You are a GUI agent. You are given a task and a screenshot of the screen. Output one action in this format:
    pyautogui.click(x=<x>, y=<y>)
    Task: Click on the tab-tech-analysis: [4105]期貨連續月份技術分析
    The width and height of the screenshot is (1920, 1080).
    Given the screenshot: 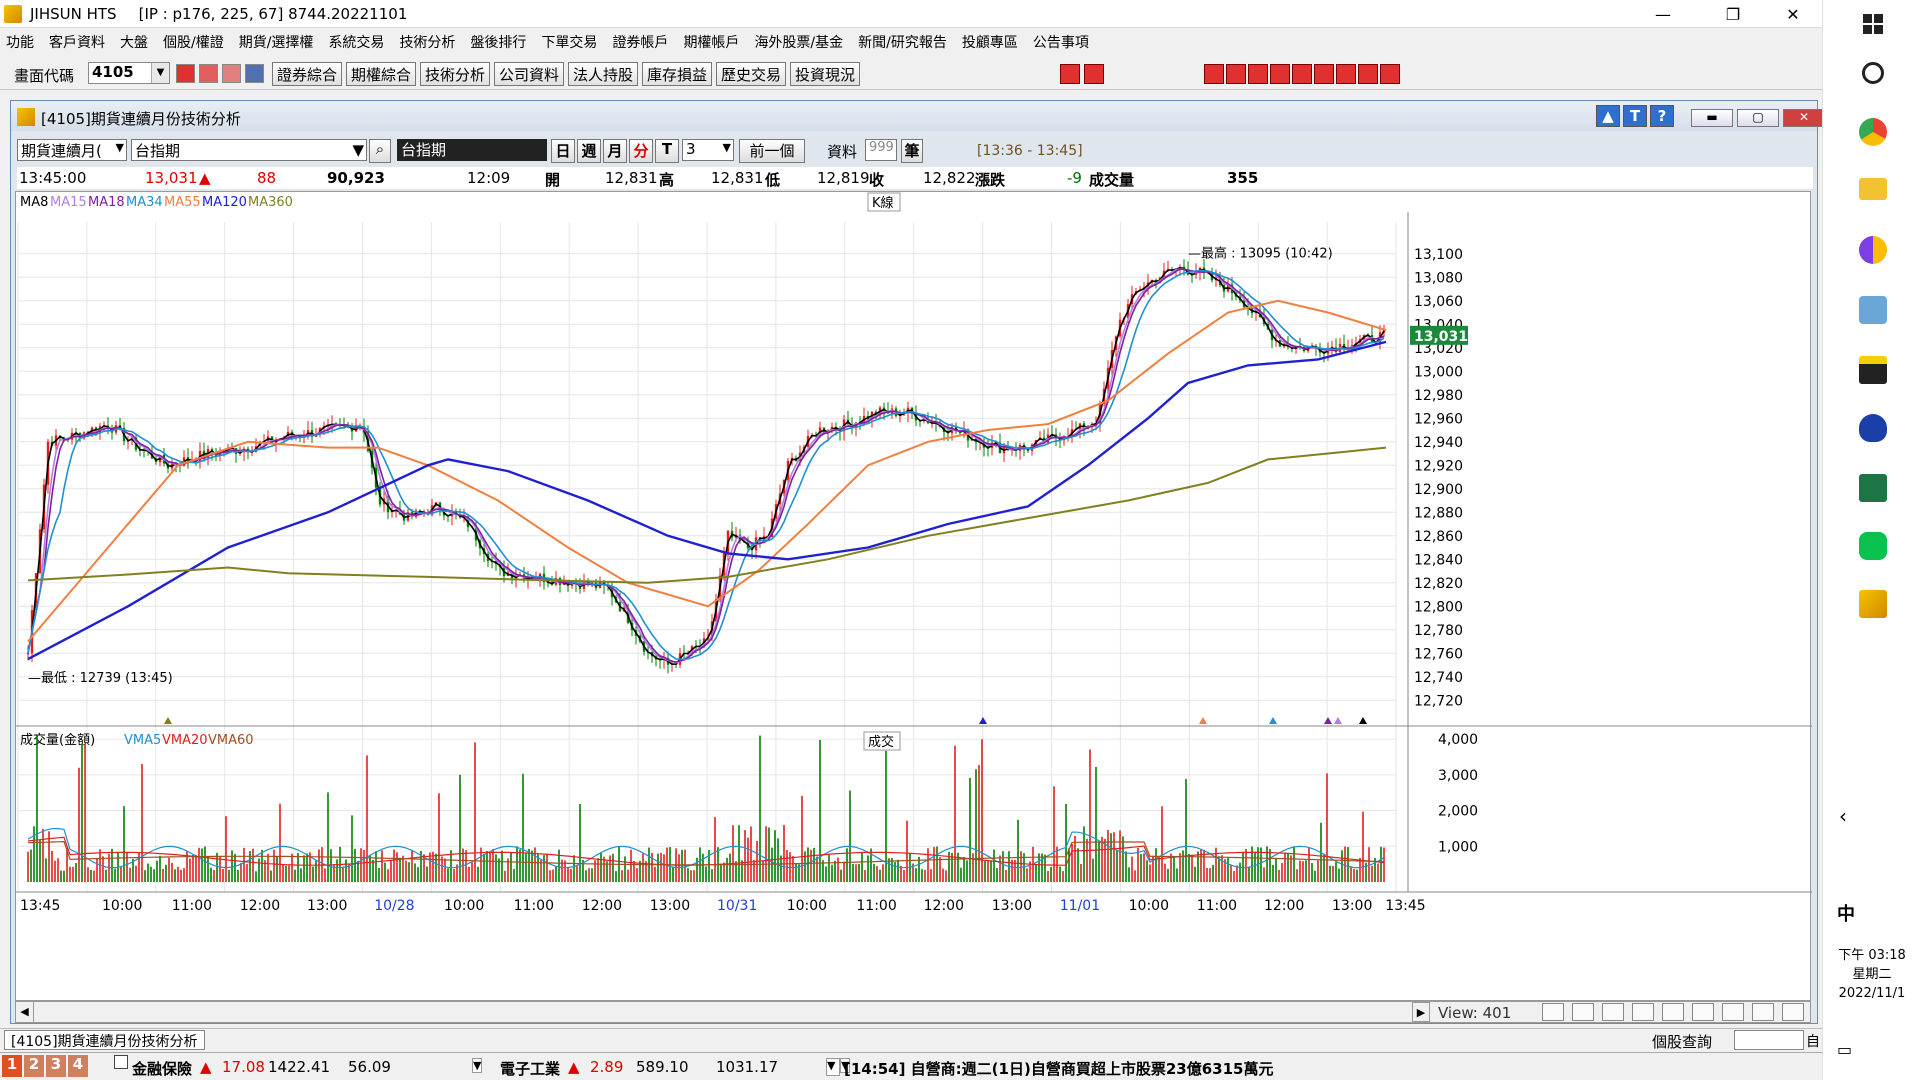 What is the action you would take?
    pyautogui.click(x=104, y=1040)
    